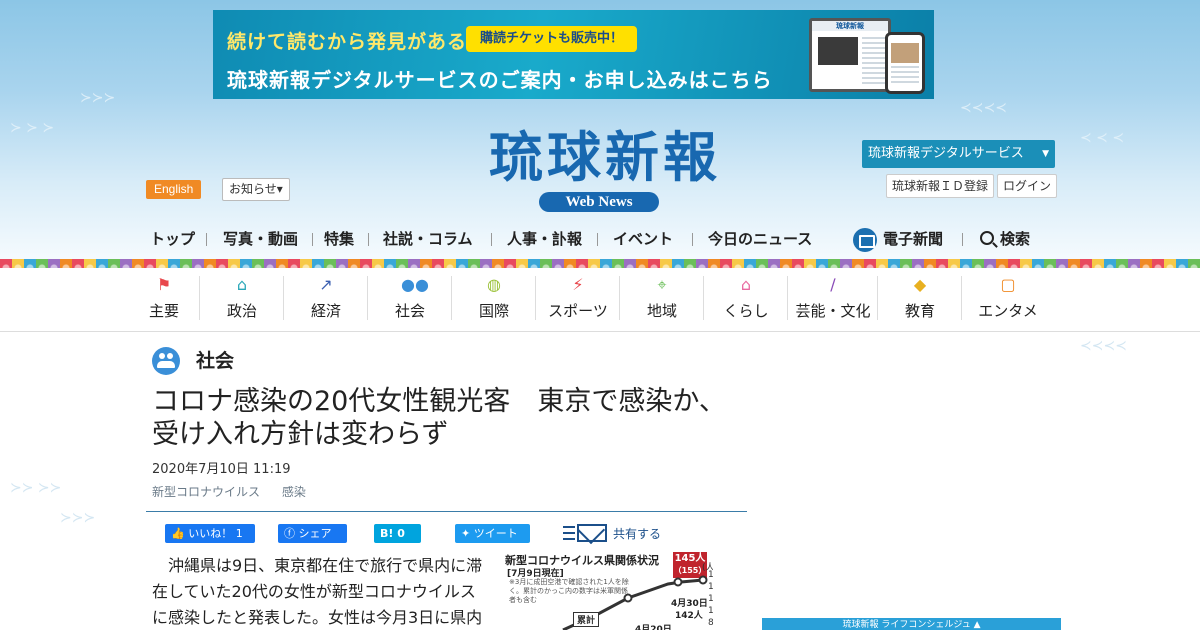 The height and width of the screenshot is (630, 1200). What do you see at coordinates (920, 284) in the screenshot?
I see `graduation-cap-icon: ◆` at bounding box center [920, 284].